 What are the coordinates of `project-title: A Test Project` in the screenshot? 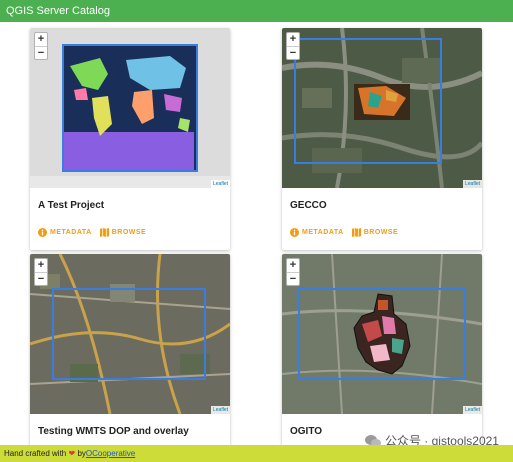 It's located at (71, 205).